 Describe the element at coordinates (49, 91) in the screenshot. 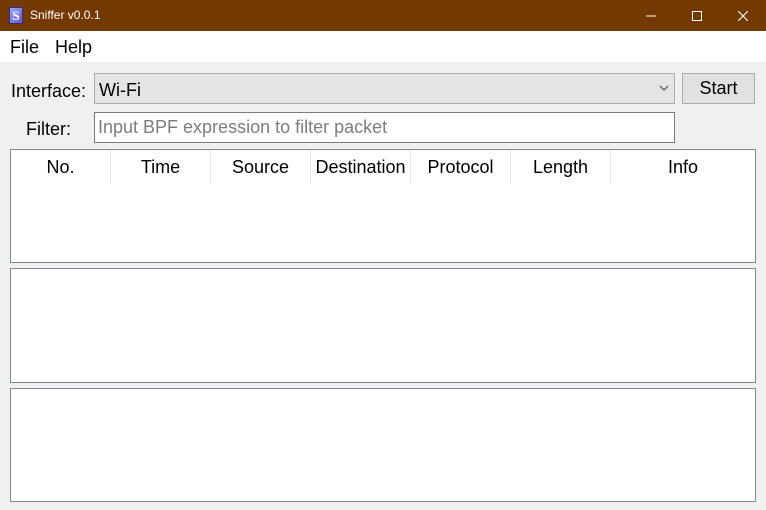

I see `interface-label: Interface:` at that location.